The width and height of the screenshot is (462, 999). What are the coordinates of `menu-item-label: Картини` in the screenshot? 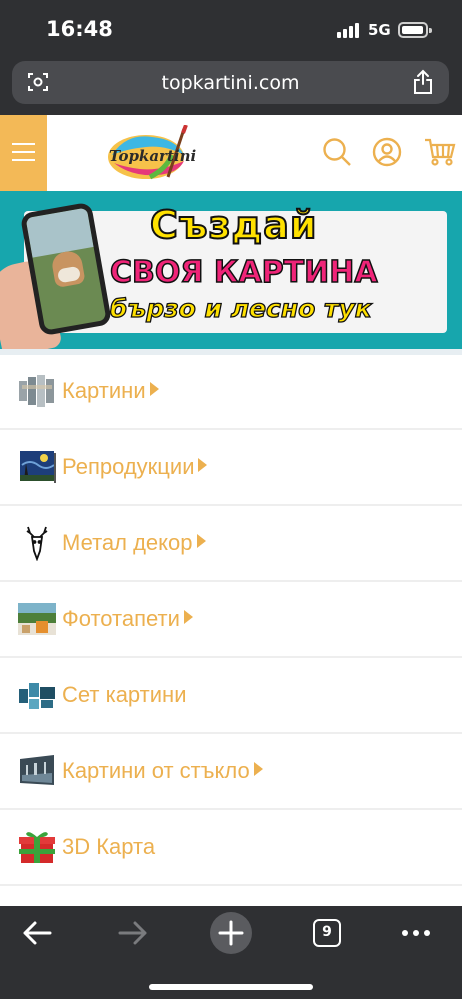 It's located at (104, 390).